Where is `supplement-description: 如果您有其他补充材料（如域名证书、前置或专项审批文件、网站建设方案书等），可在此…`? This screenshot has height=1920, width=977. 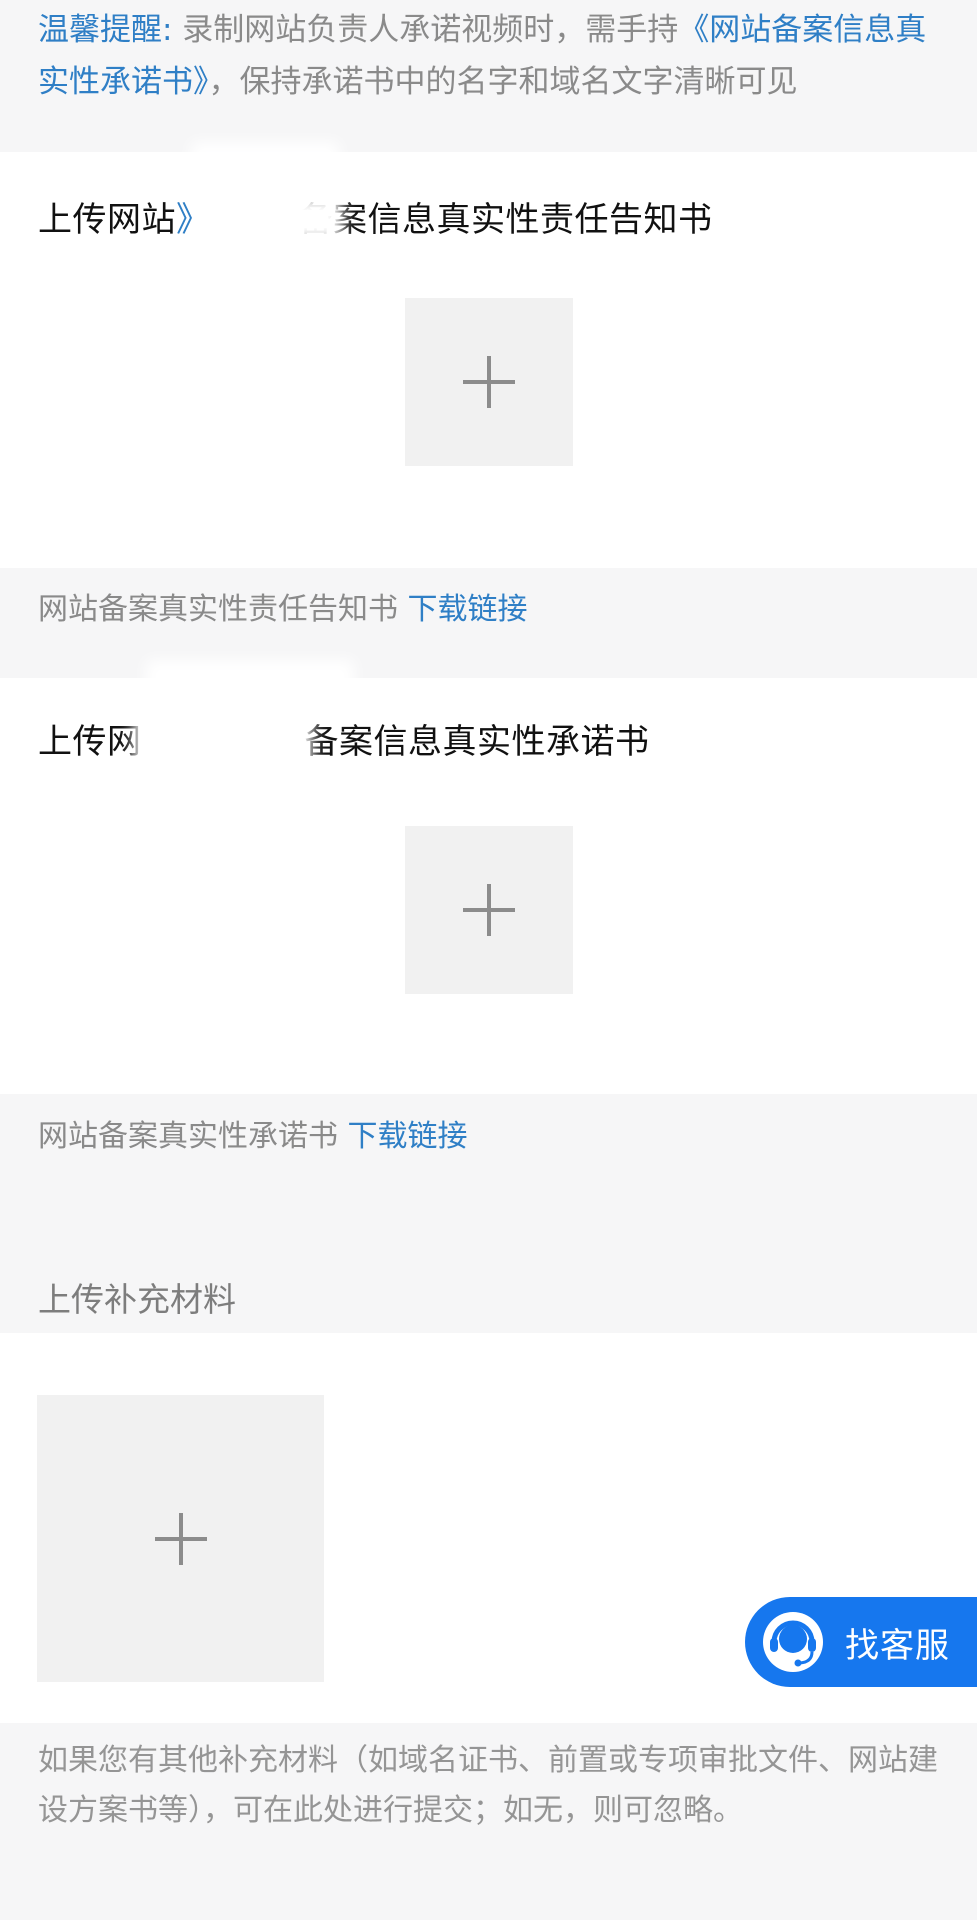
supplement-description: 如果您有其他补充材料（如域名证书、前置或专项审批文件、网站建设方案书等），可在此… is located at coordinates (488, 1785).